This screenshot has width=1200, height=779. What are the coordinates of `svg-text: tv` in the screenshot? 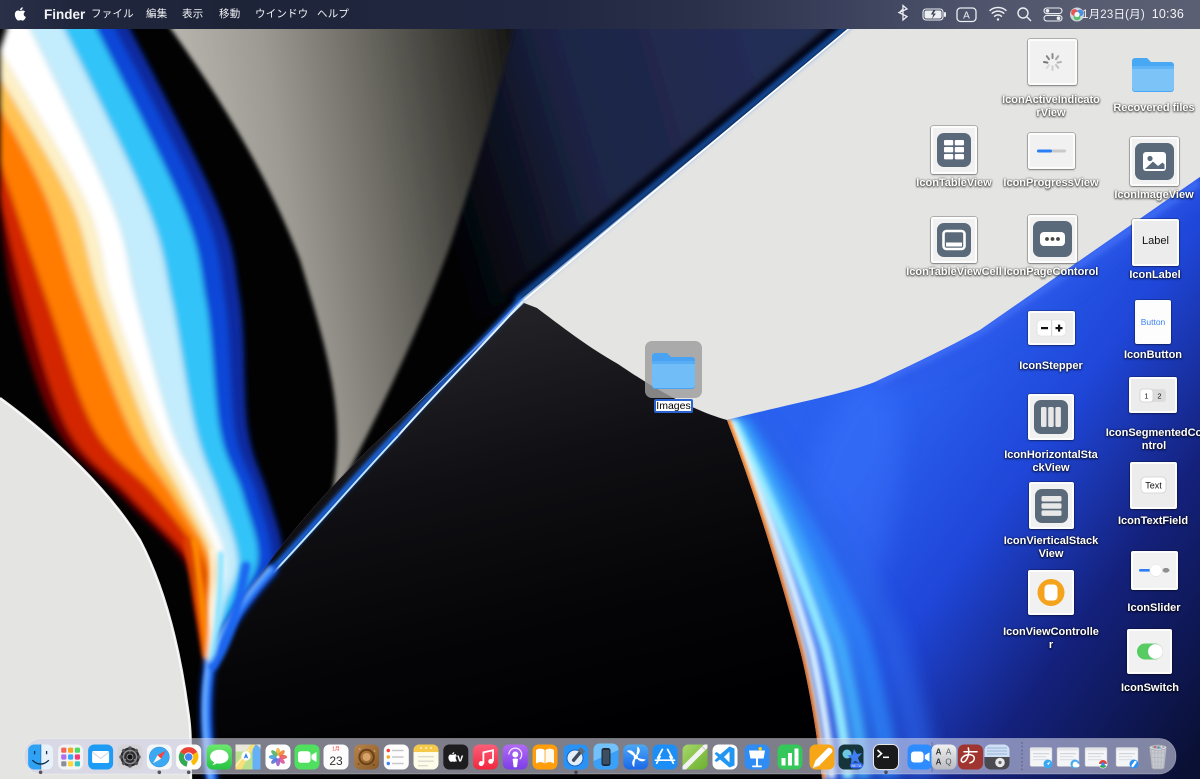 It's located at (458, 759).